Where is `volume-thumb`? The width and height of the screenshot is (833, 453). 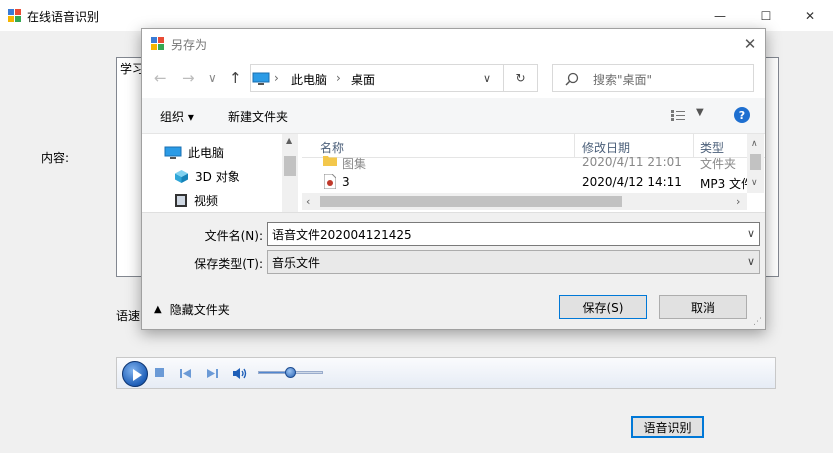 volume-thumb is located at coordinates (290, 372).